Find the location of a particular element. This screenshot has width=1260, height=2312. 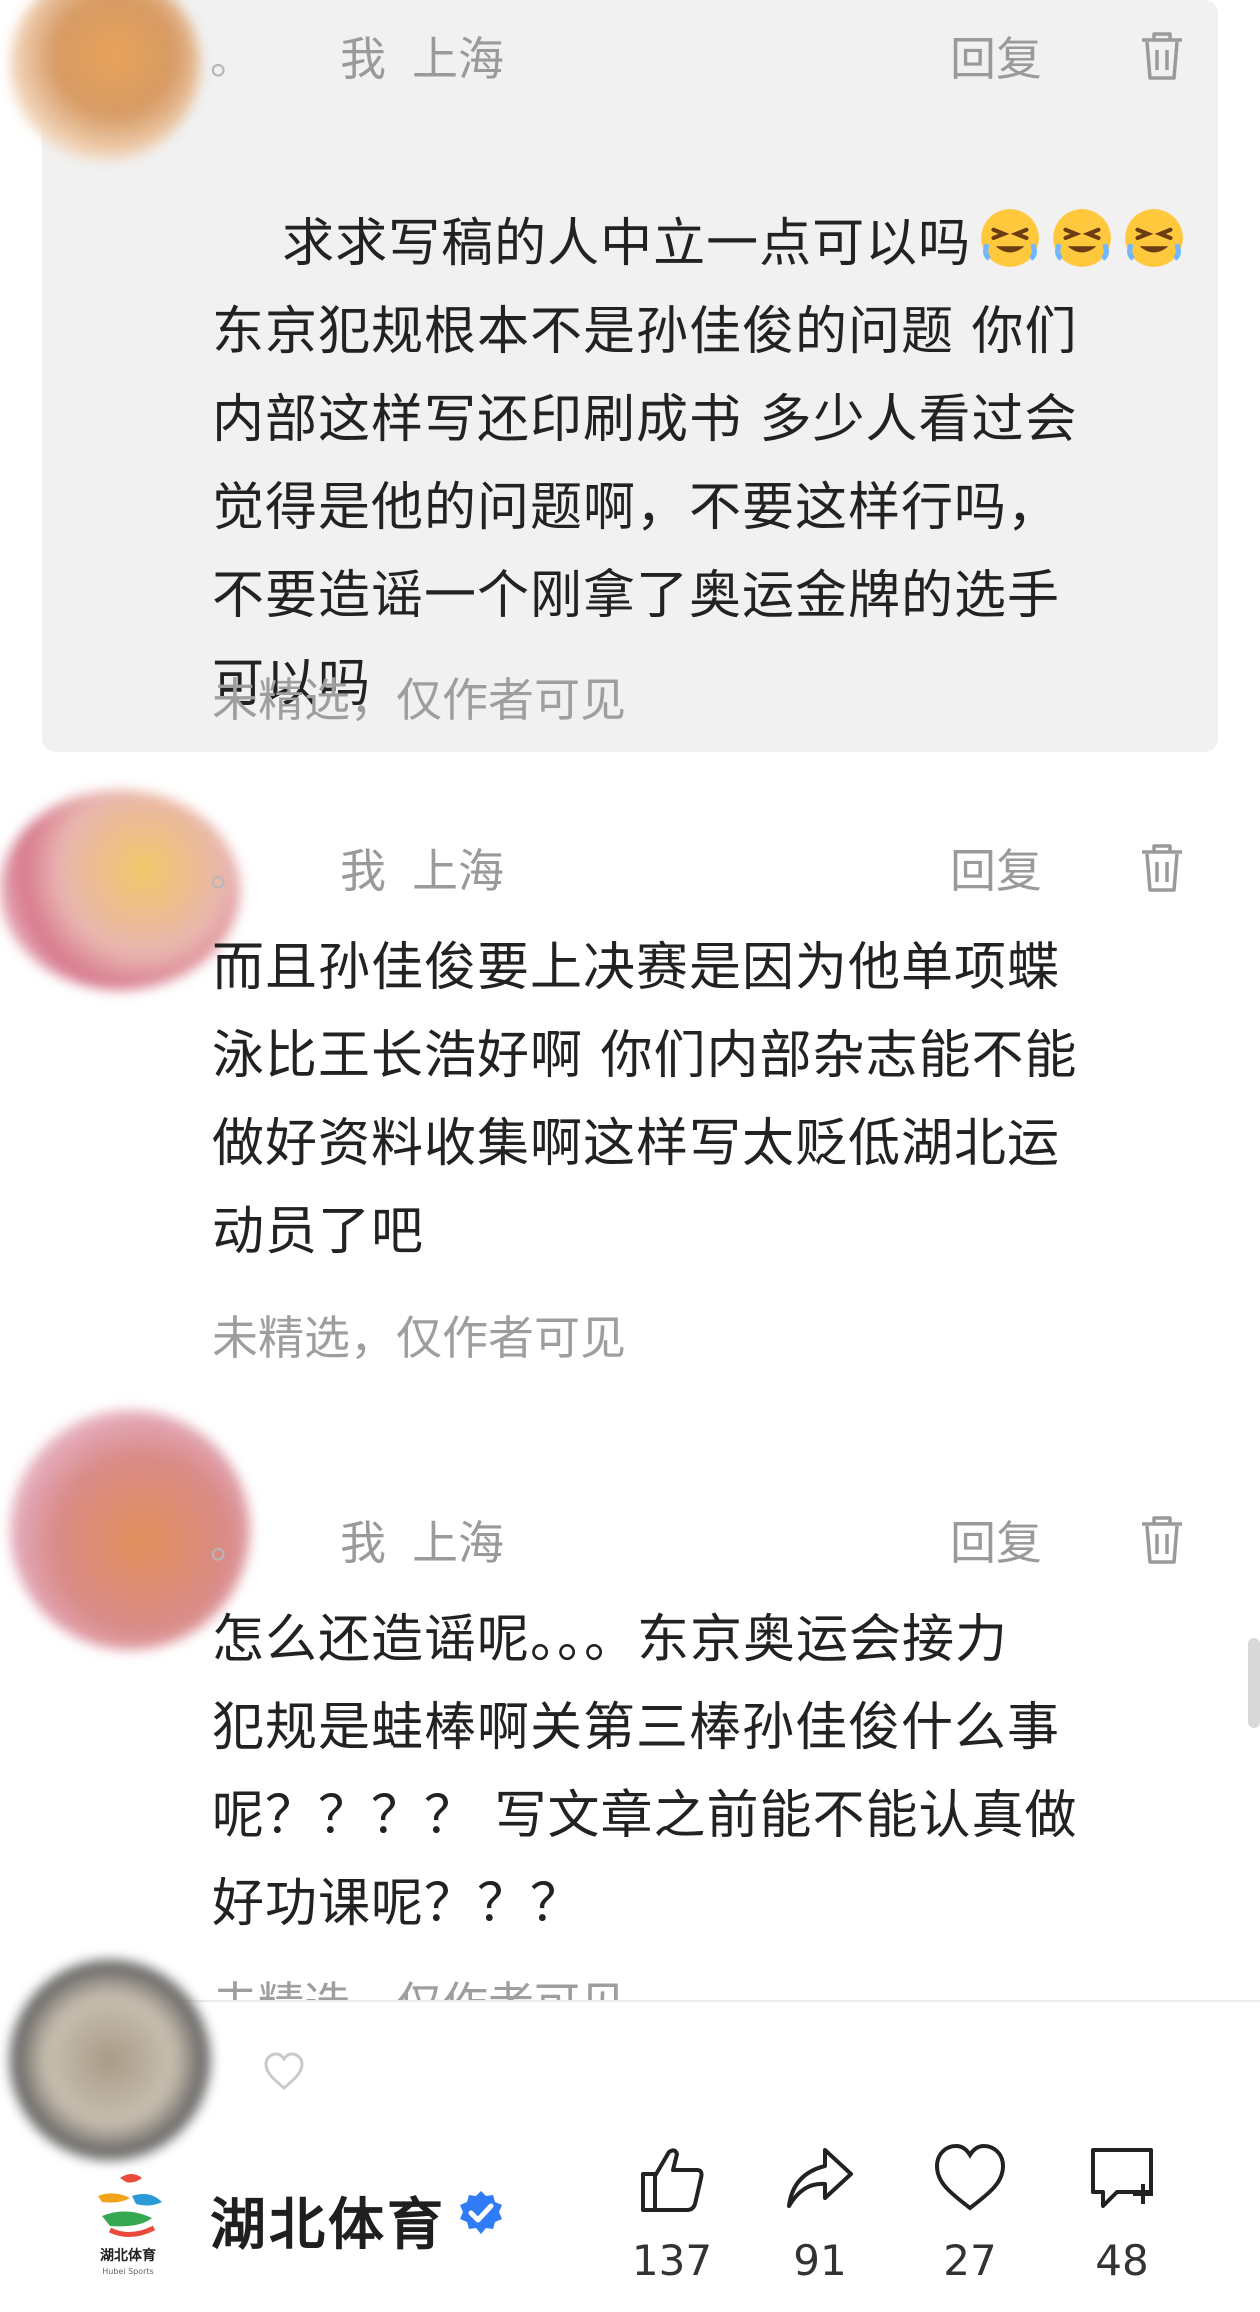

share-button: 91 is located at coordinates (820, 2212).